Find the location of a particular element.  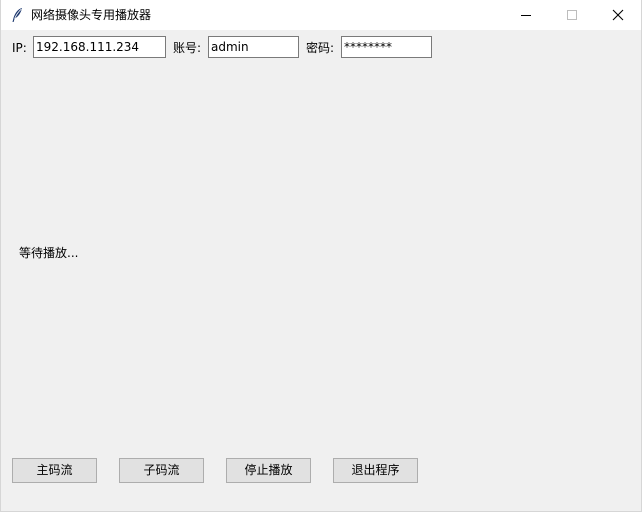

account-input is located at coordinates (253, 47).